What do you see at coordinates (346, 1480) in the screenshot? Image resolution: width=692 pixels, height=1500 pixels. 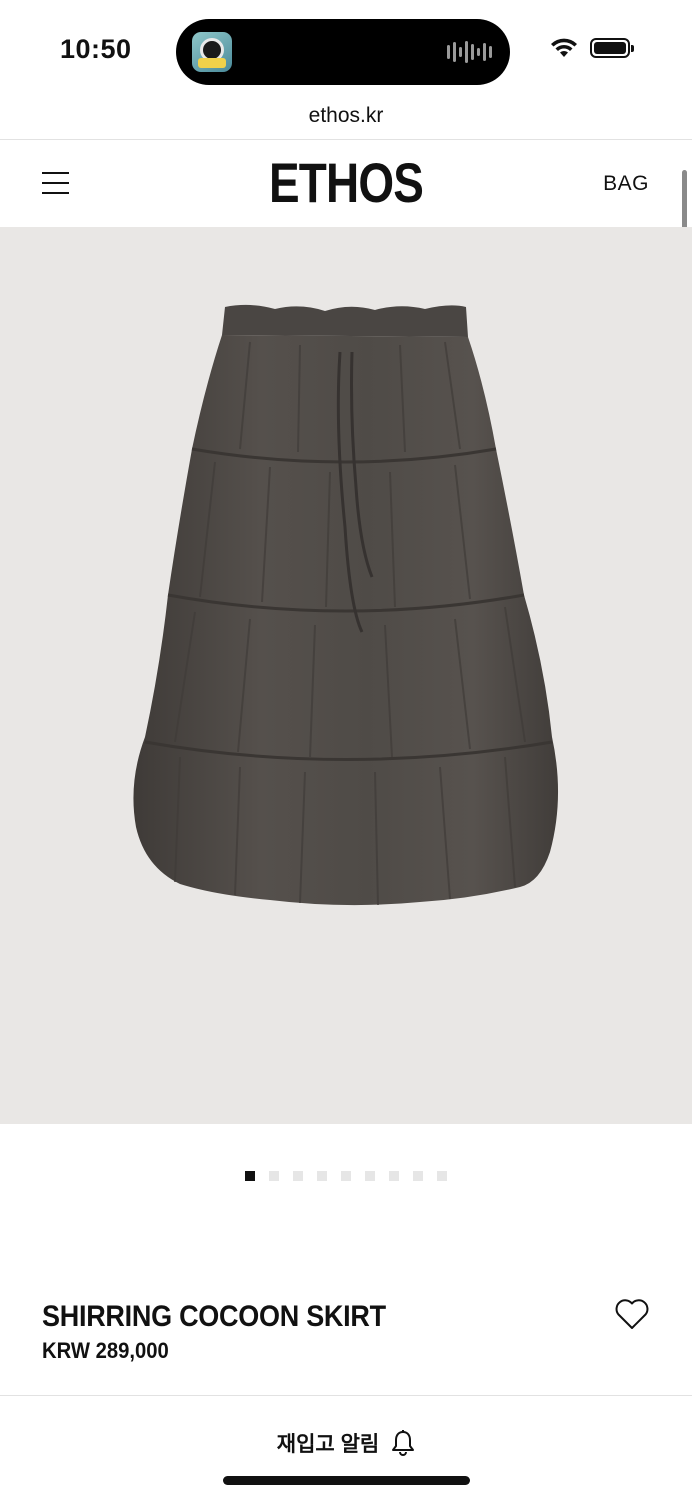 I see `home-indicator` at bounding box center [346, 1480].